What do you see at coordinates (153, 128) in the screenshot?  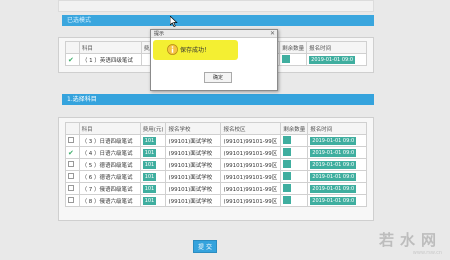 I see `column-header: 费用(元)` at bounding box center [153, 128].